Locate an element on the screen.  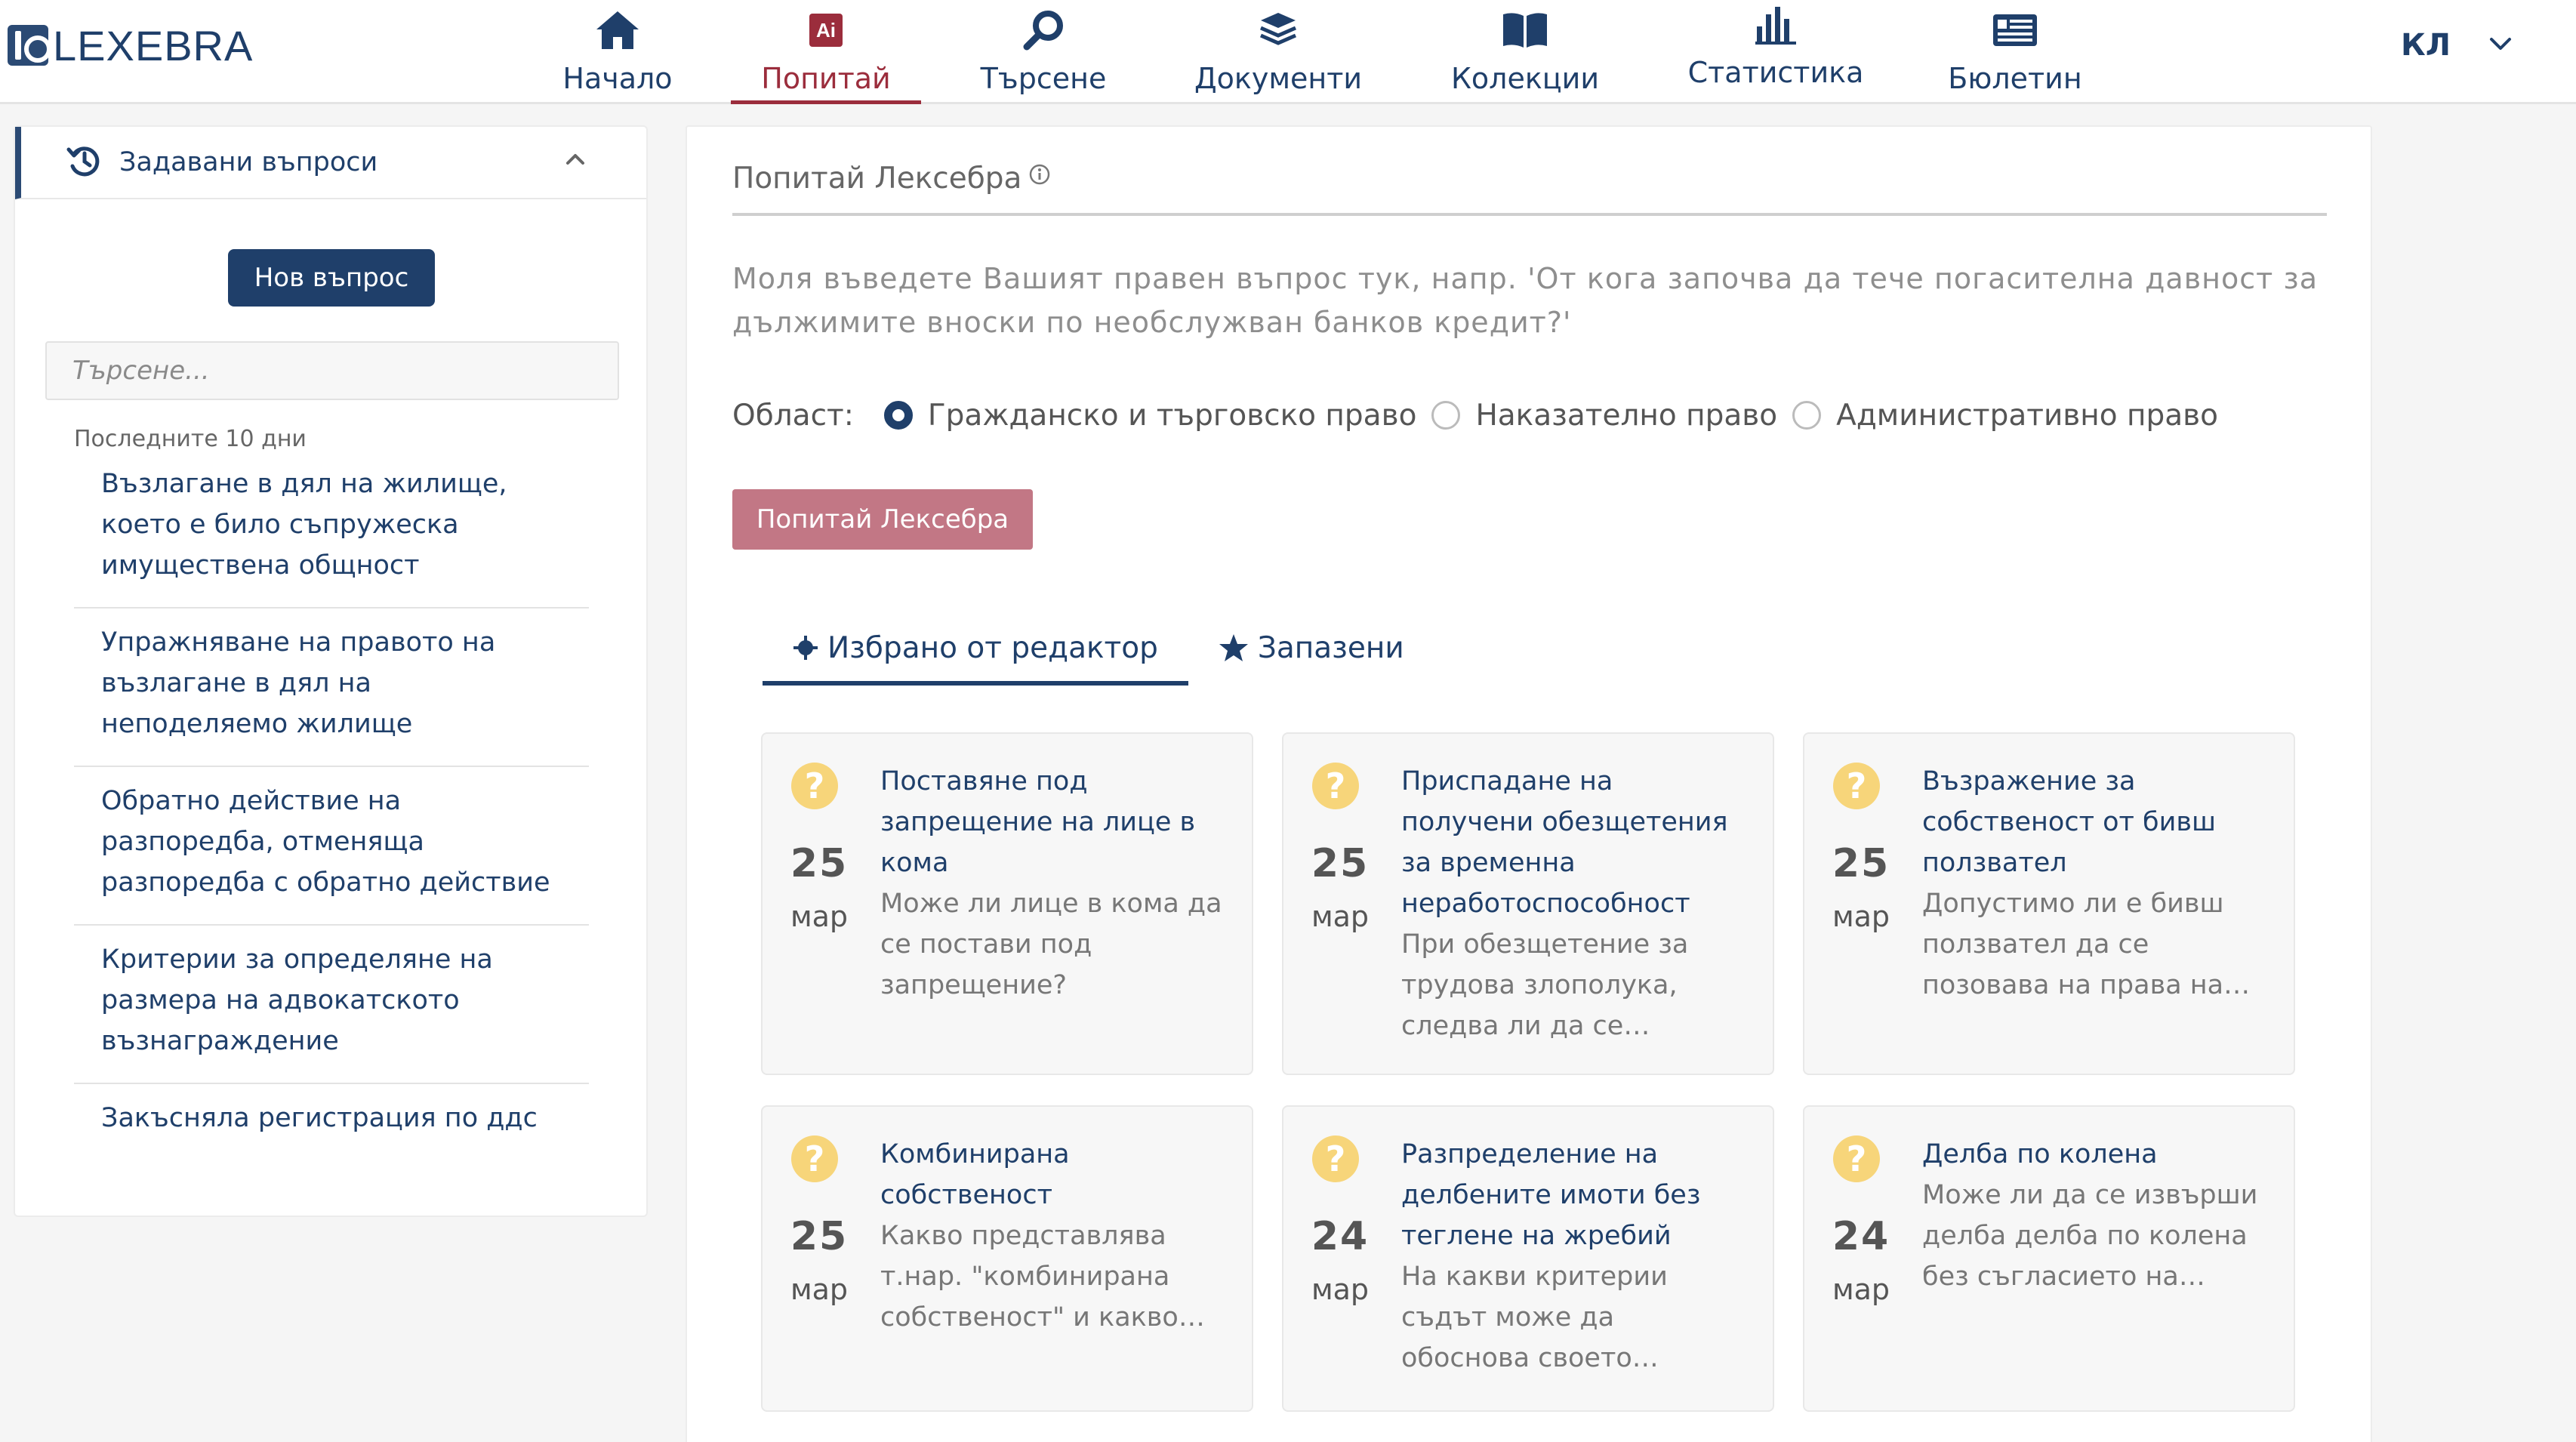
nav-statistics-label: Статистика is located at coordinates (1776, 72).